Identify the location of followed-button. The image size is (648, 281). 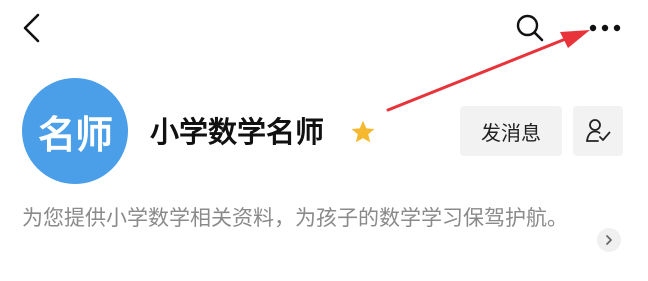
(598, 131).